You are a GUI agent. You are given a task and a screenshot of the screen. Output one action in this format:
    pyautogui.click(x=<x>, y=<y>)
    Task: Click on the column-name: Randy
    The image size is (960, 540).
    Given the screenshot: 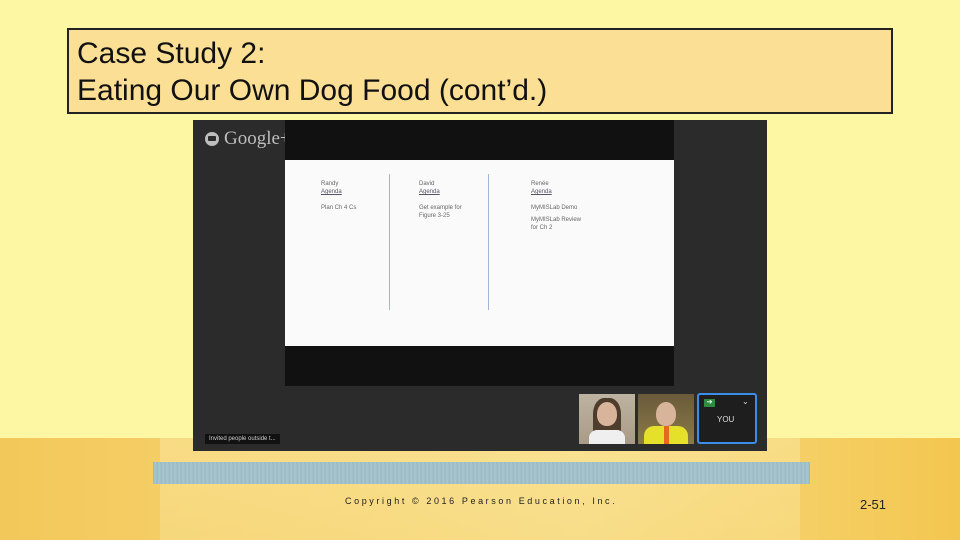 What is the action you would take?
    pyautogui.click(x=330, y=184)
    